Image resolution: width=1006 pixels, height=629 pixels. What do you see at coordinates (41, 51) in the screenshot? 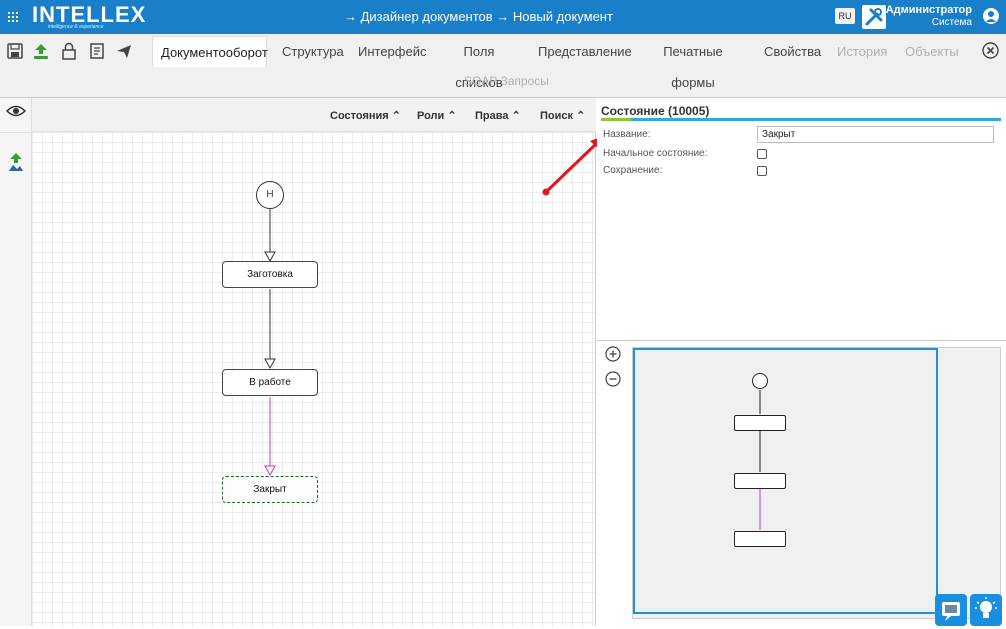
I see `upload-icon` at bounding box center [41, 51].